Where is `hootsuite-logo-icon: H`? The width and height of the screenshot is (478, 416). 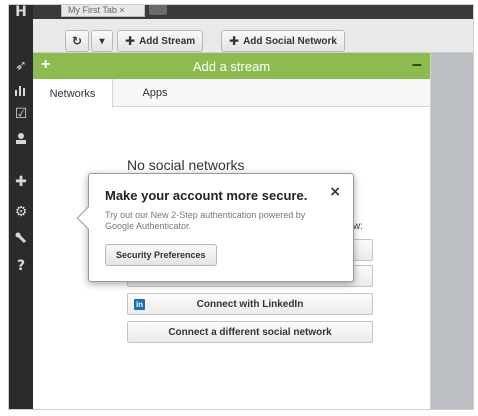 hootsuite-logo-icon: H is located at coordinates (21, 12).